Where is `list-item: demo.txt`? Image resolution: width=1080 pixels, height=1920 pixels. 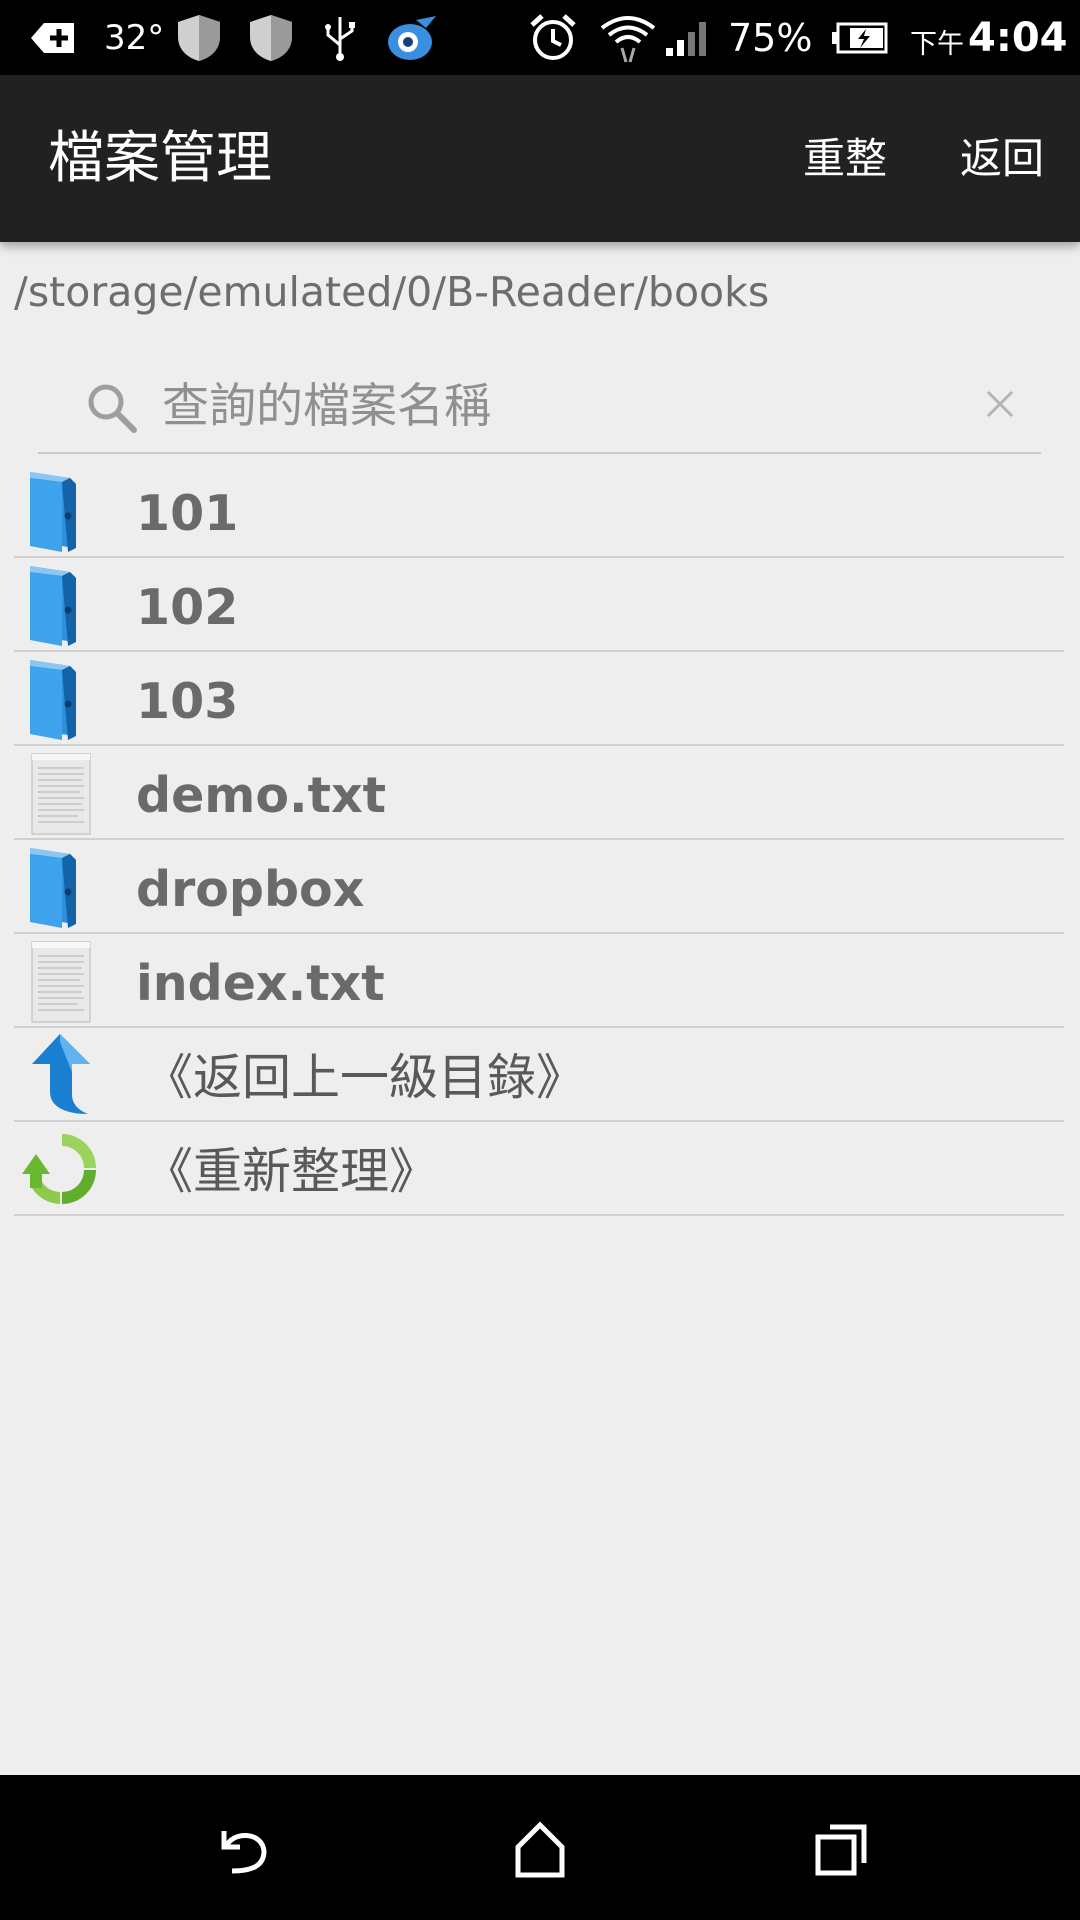
list-item: demo.txt is located at coordinates (539, 793).